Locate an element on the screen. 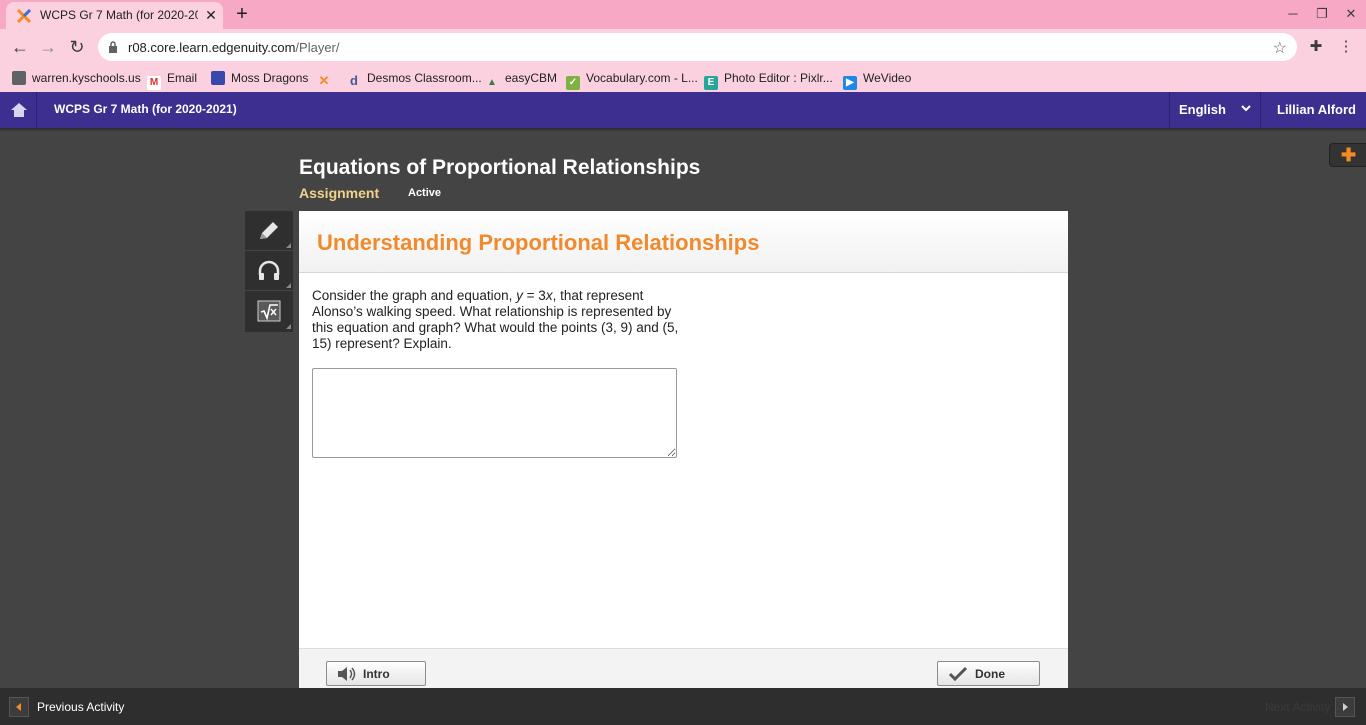 Image resolution: width=1366 pixels, height=725 pixels. url-text: r08.core.learn.edgenuity.com/Player/ is located at coordinates (234, 47).